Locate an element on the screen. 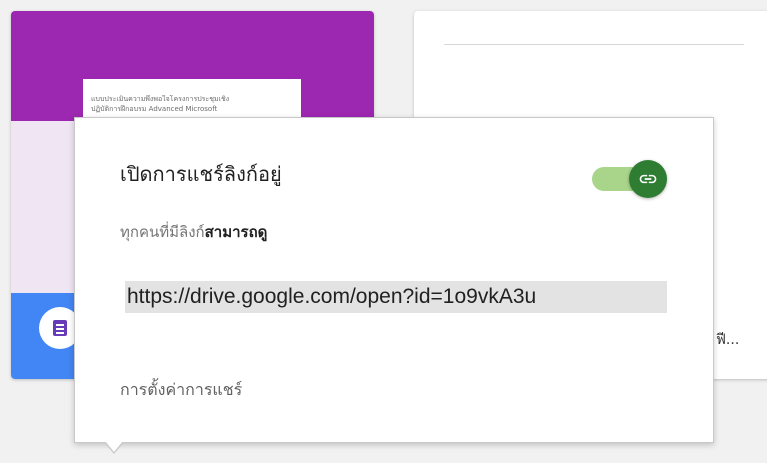 The image size is (767, 463). share-popup-title: เปิดการแชร์ลิงก์อยู่ is located at coordinates (201, 174).